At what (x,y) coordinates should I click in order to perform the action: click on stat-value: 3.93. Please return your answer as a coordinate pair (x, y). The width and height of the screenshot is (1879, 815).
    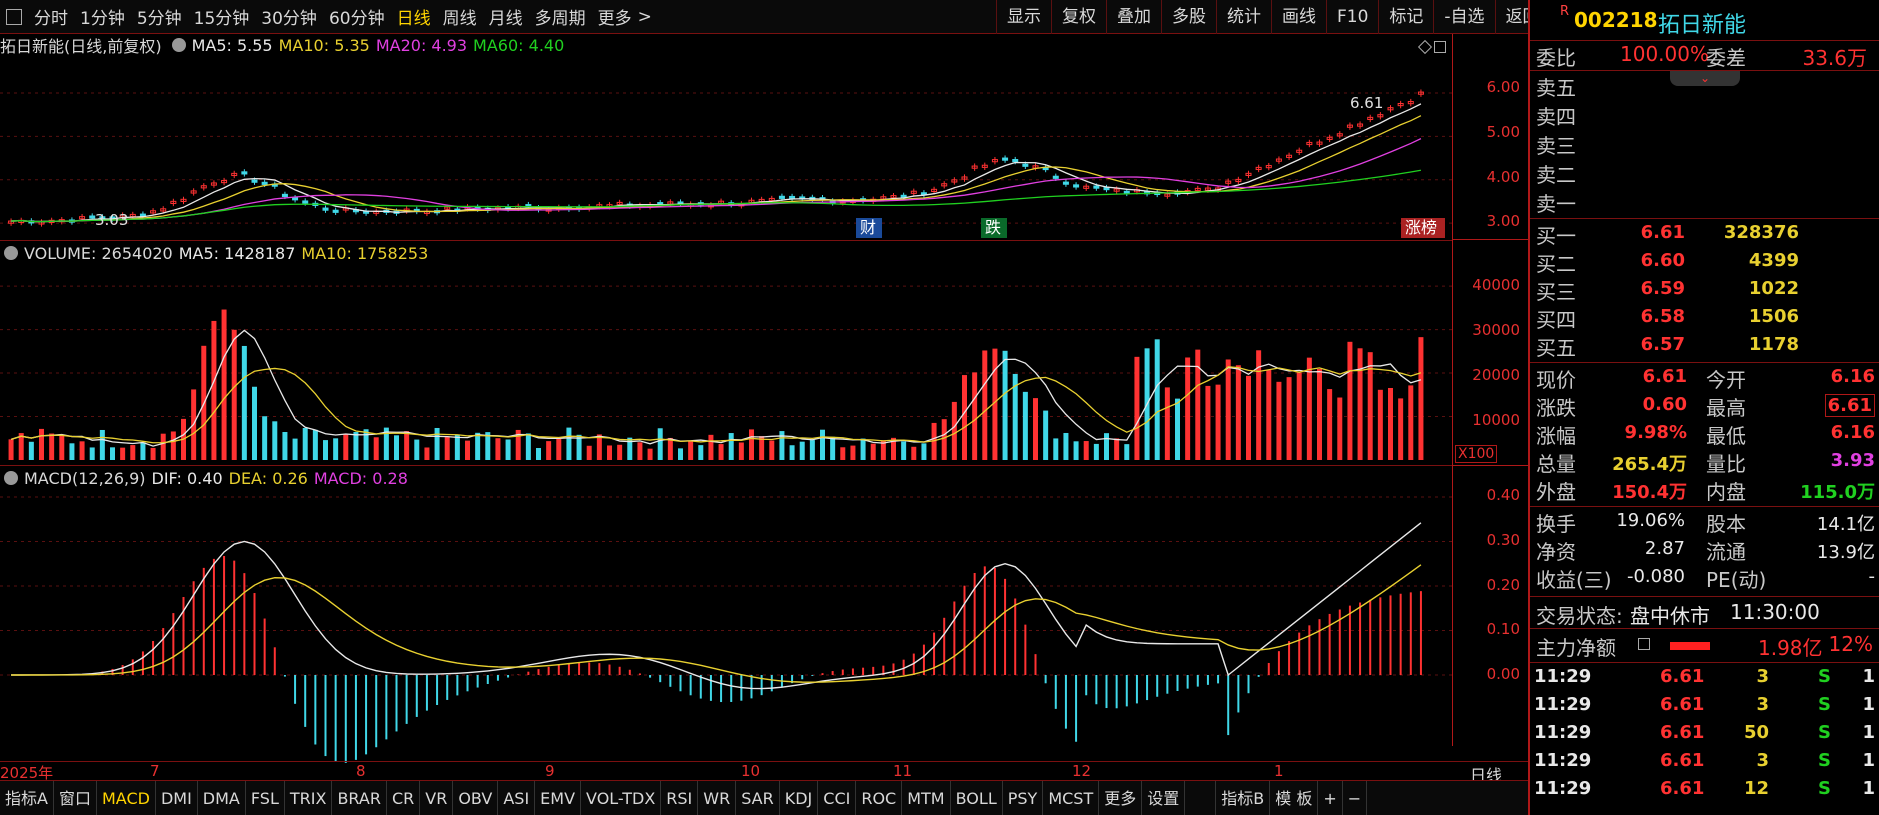
    Looking at the image, I should click on (1852, 460).